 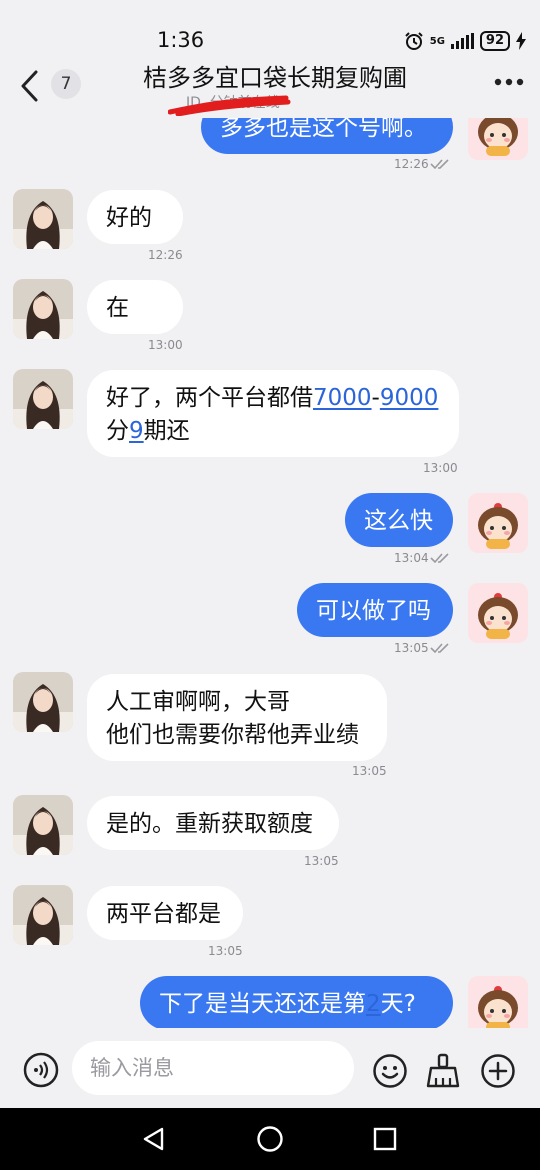 What do you see at coordinates (509, 82) in the screenshot?
I see `more-icon` at bounding box center [509, 82].